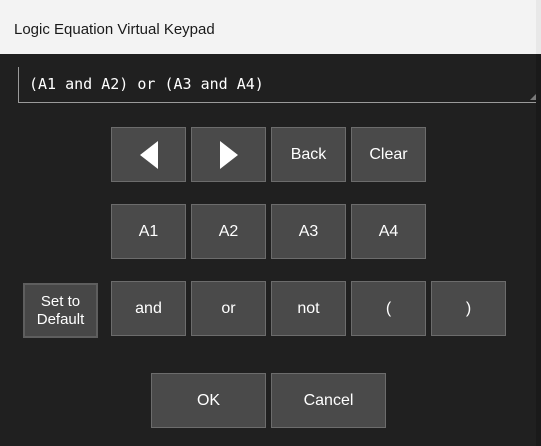  What do you see at coordinates (538, 250) in the screenshot?
I see `window-right-edge` at bounding box center [538, 250].